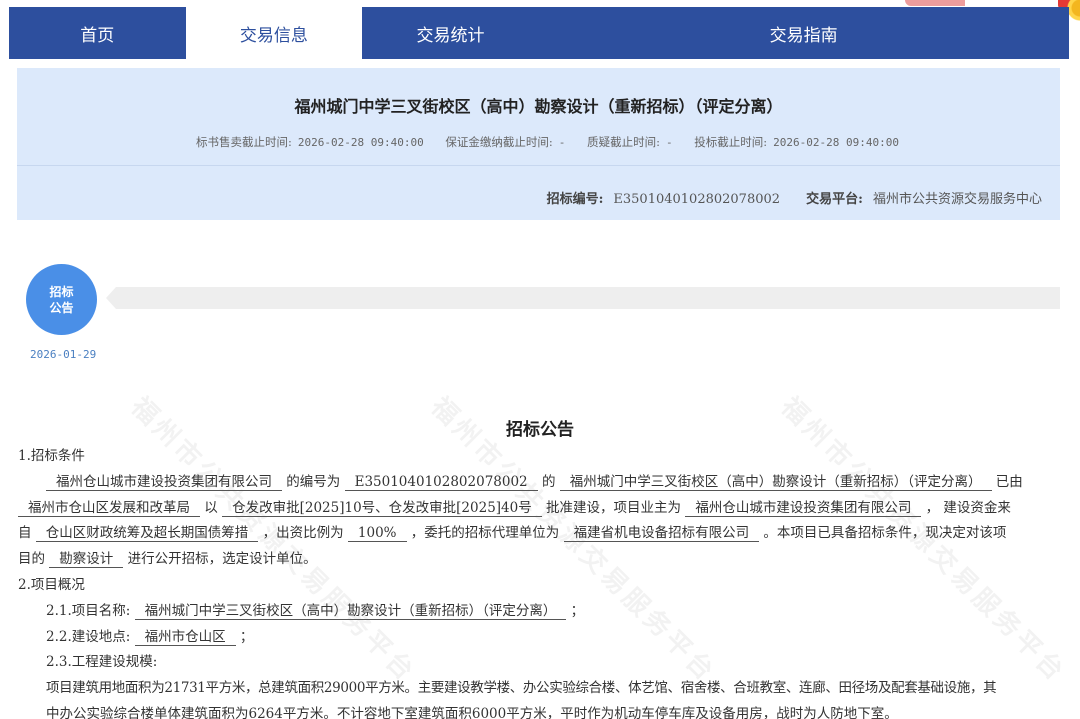 This screenshot has height=719, width=1080. What do you see at coordinates (731, 142) in the screenshot?
I see `bid-deadline-label: 投标截止时间:` at bounding box center [731, 142].